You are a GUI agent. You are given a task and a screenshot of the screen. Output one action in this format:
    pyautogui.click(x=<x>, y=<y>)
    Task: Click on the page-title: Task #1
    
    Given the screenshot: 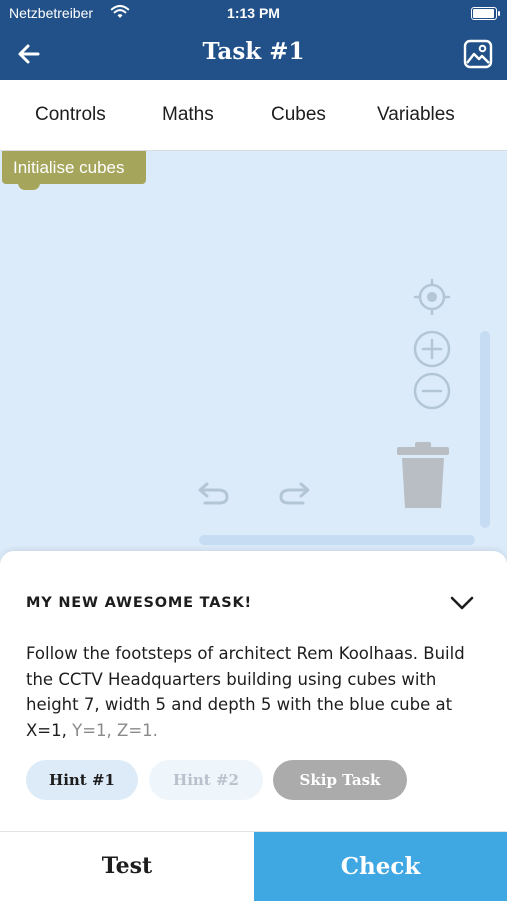 What is the action you would take?
    pyautogui.click(x=253, y=51)
    